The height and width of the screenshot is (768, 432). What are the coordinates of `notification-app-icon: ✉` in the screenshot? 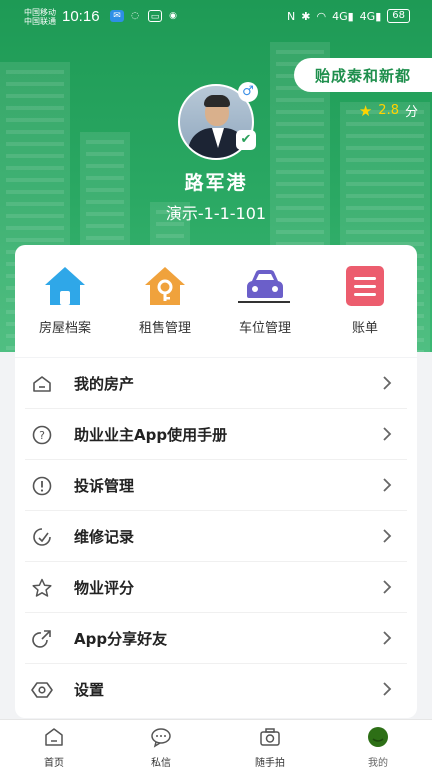 It's located at (117, 16).